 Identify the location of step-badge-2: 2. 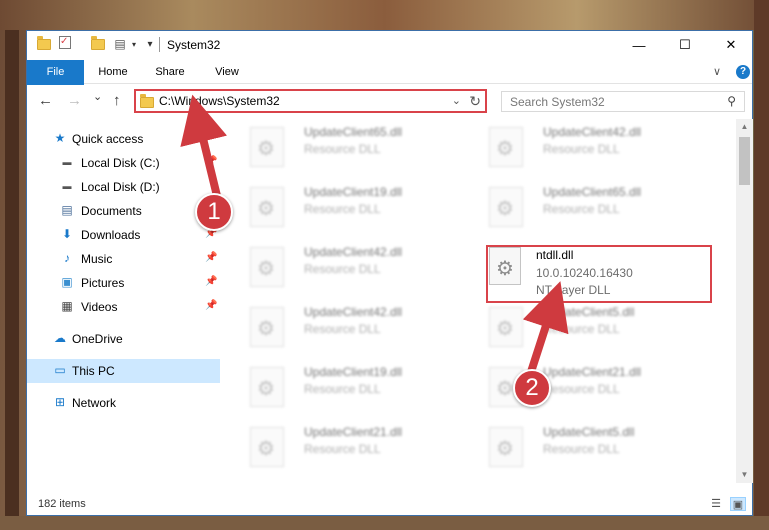
(532, 388).